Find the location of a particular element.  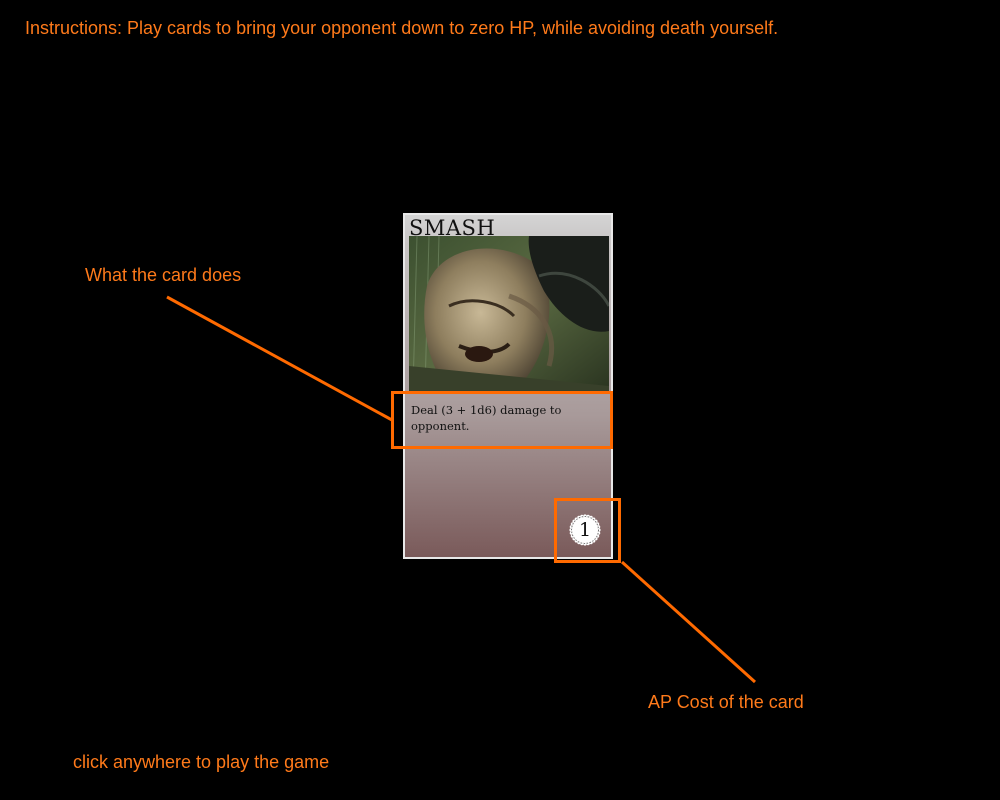

effect-annotation-label: What the card does is located at coordinates (163, 275).